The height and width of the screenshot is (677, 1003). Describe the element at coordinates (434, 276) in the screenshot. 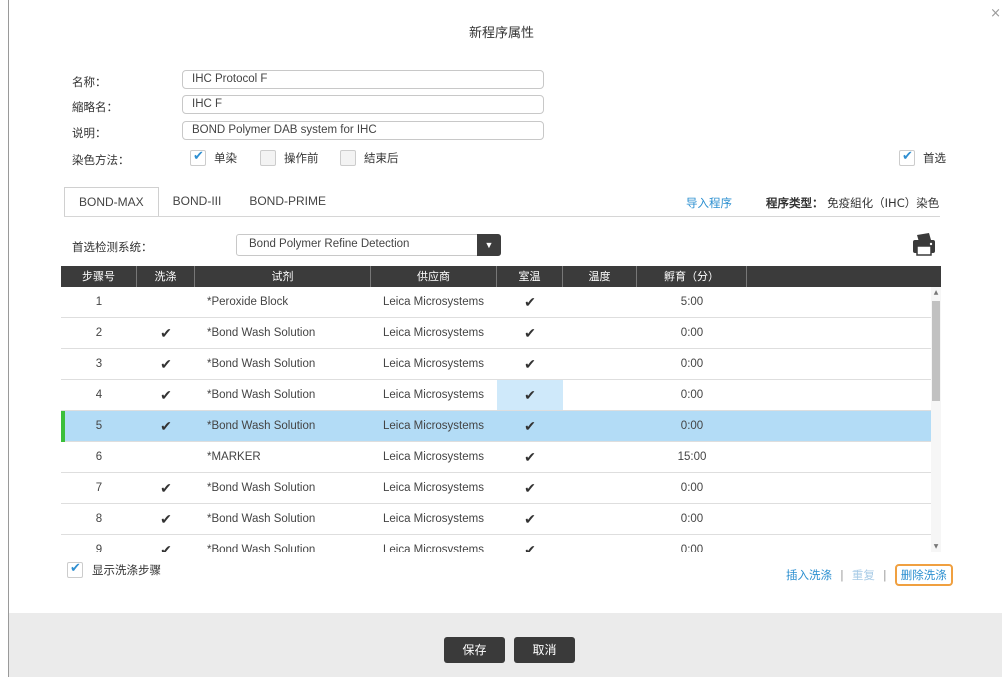

I see `col-supplier: 供应商` at that location.